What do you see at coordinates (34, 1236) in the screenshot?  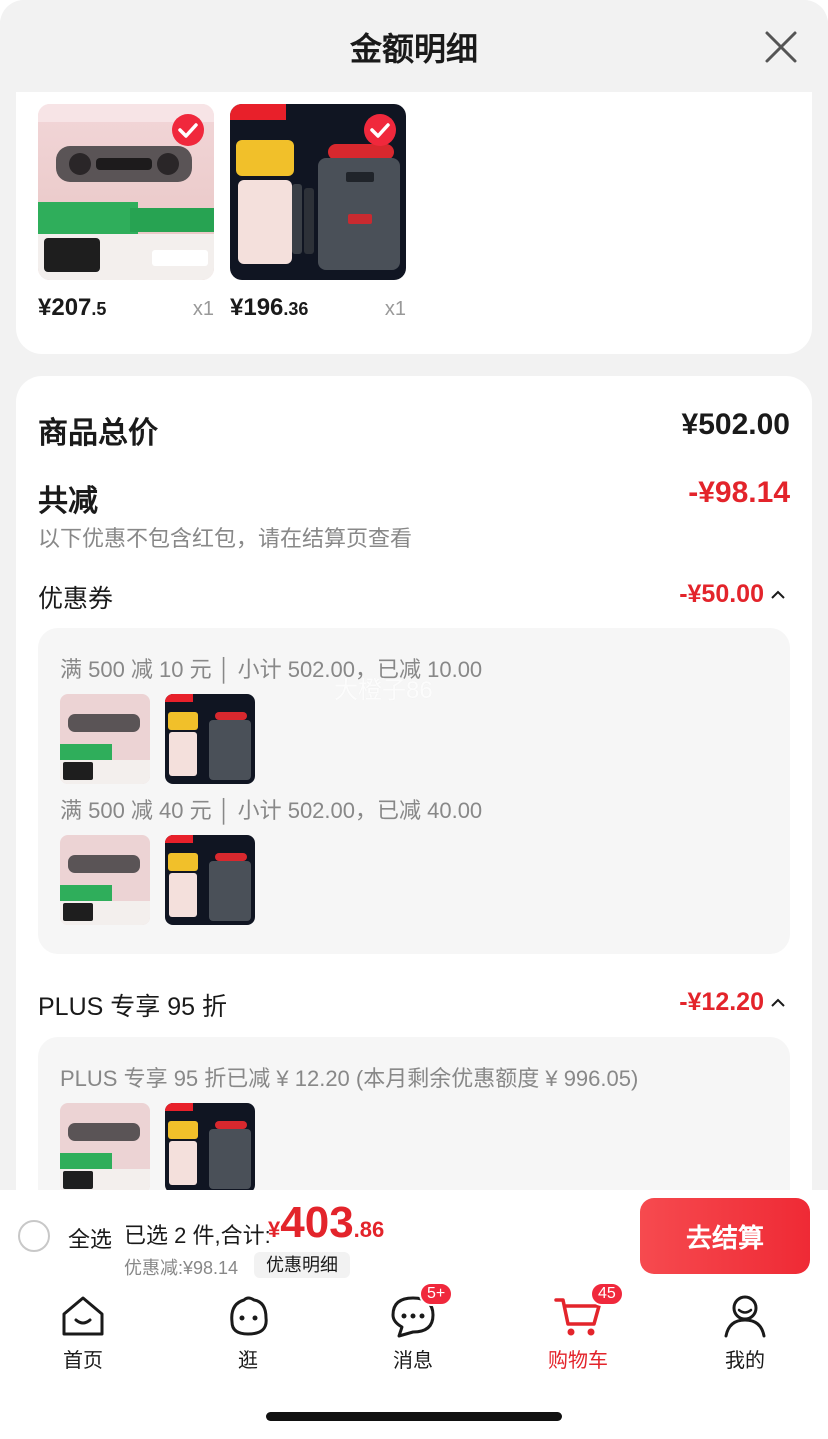 I see `select-all-radio` at bounding box center [34, 1236].